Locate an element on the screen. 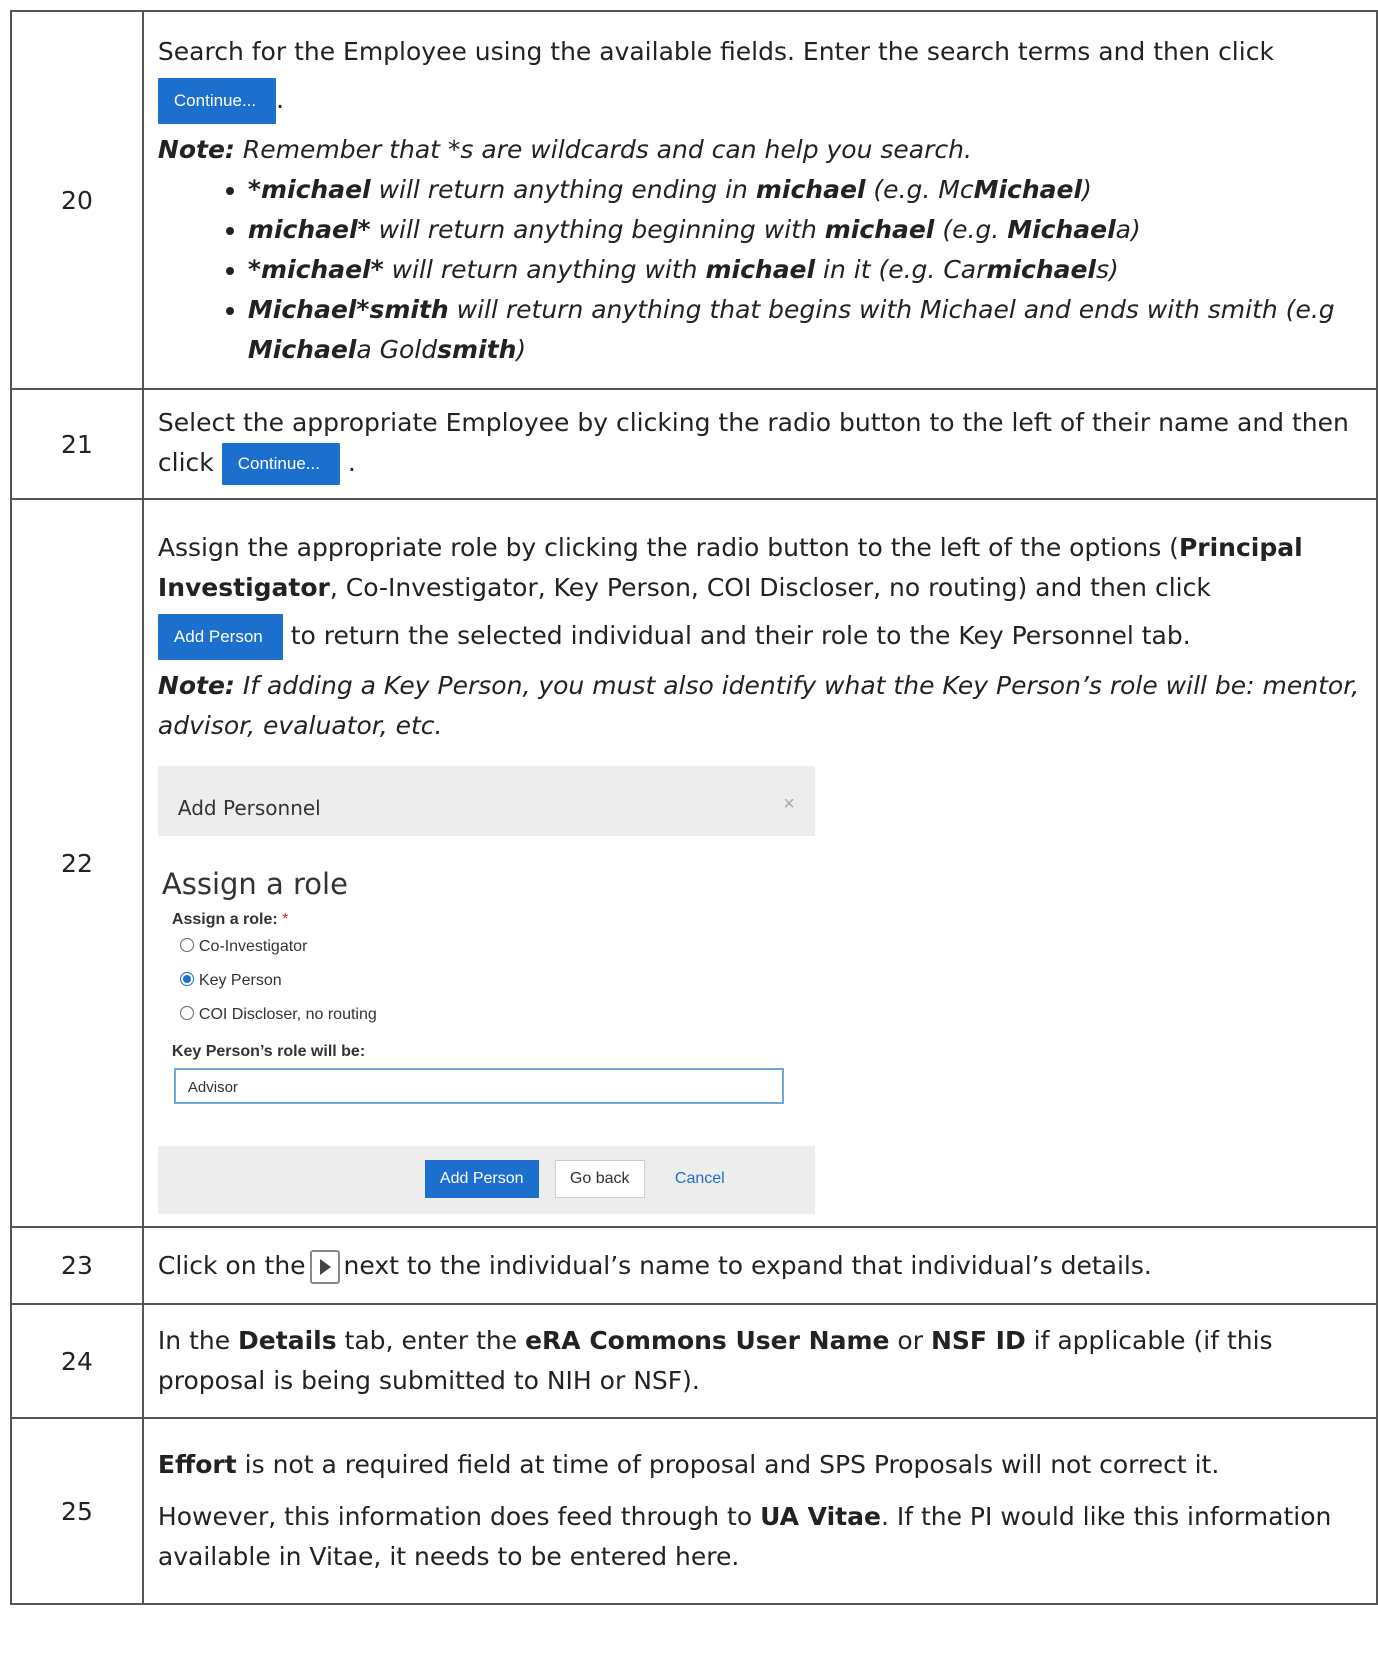 This screenshot has width=1378, height=1665. dialog-heading: Assign a role is located at coordinates (254, 884).